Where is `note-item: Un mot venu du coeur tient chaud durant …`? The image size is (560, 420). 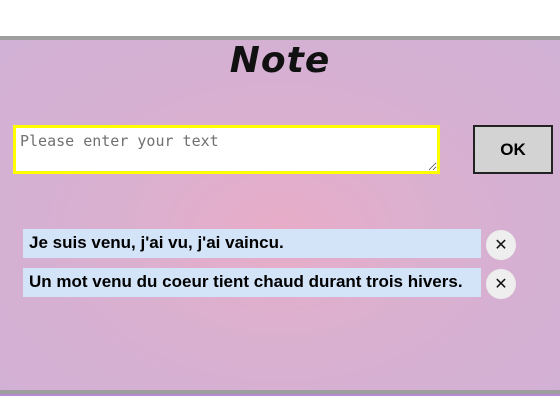 note-item: Un mot venu du coeur tient chaud durant … is located at coordinates (273, 283).